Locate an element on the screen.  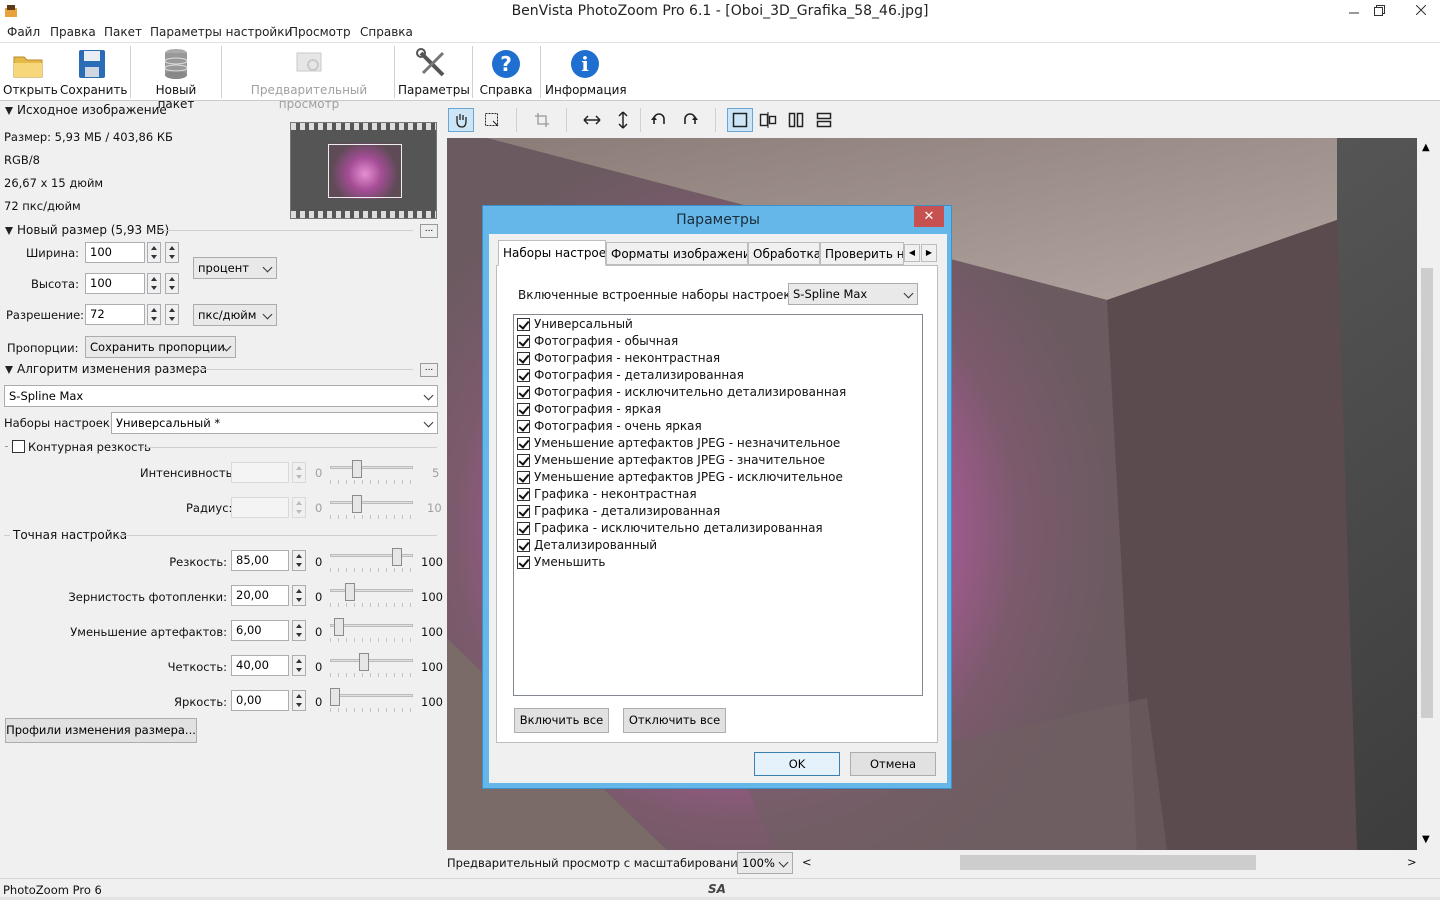
proportions-select: Сохранить пропорции is located at coordinates (160, 347).